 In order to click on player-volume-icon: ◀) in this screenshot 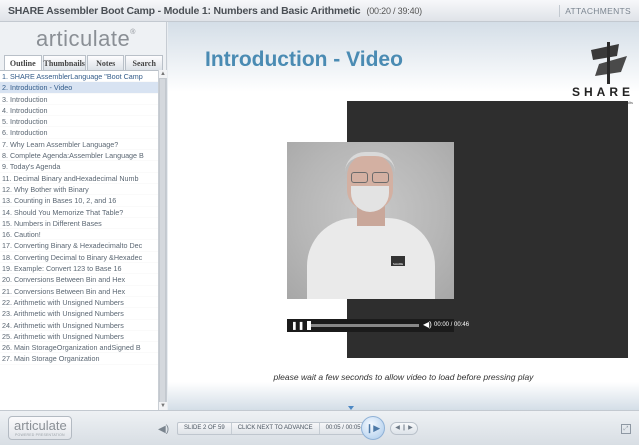, I will do `click(163, 429)`.